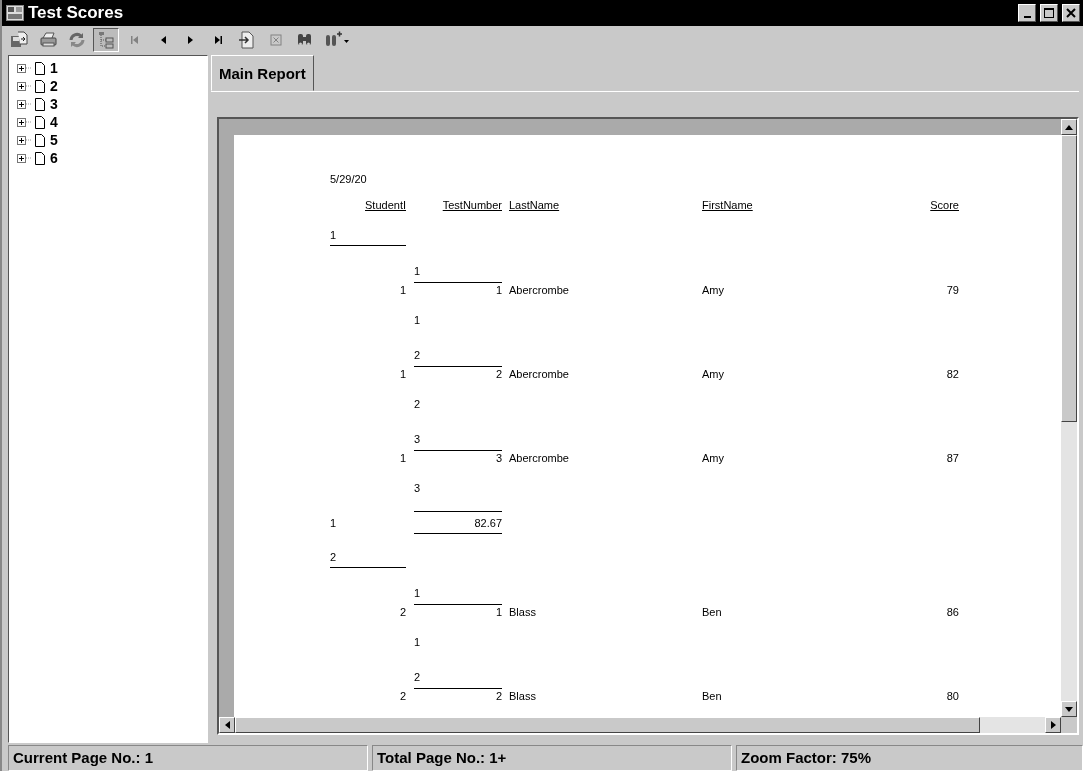  Describe the element at coordinates (648, 725) in the screenshot. I see `horizontal-scrollbar` at that location.